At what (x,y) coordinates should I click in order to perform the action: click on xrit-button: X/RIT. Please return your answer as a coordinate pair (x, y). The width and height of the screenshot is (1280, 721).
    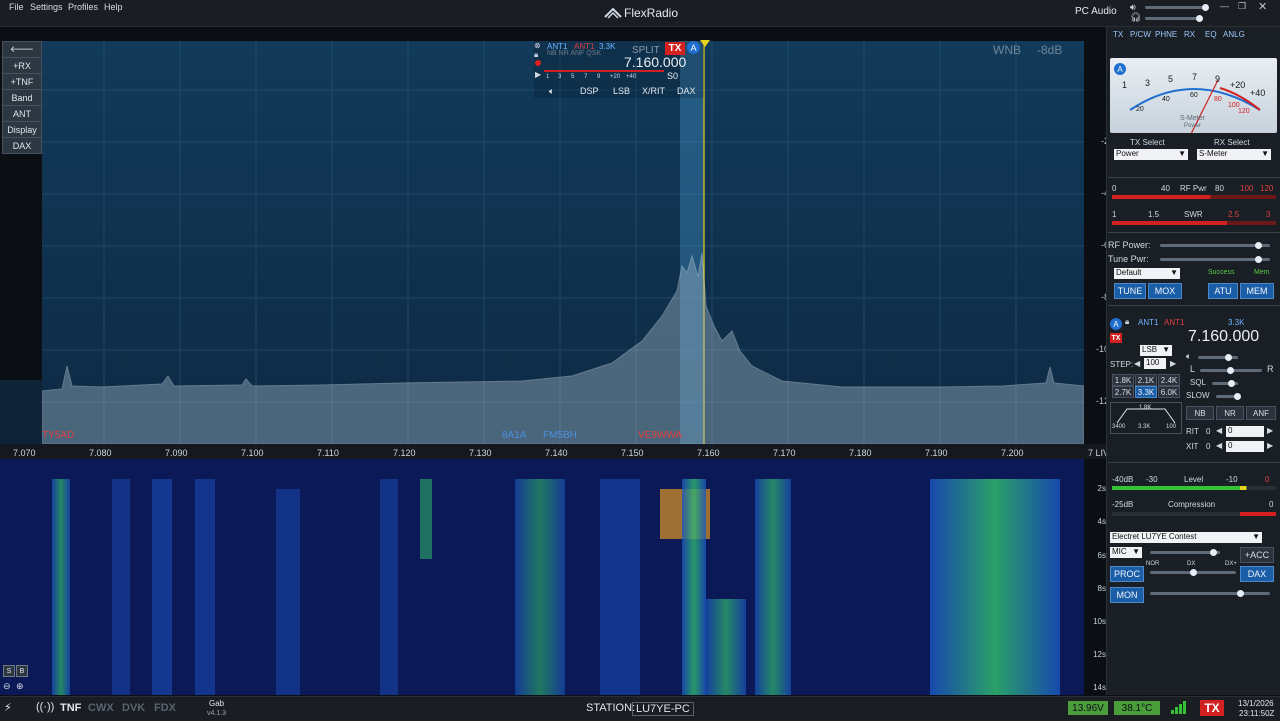
    Looking at the image, I should click on (653, 91).